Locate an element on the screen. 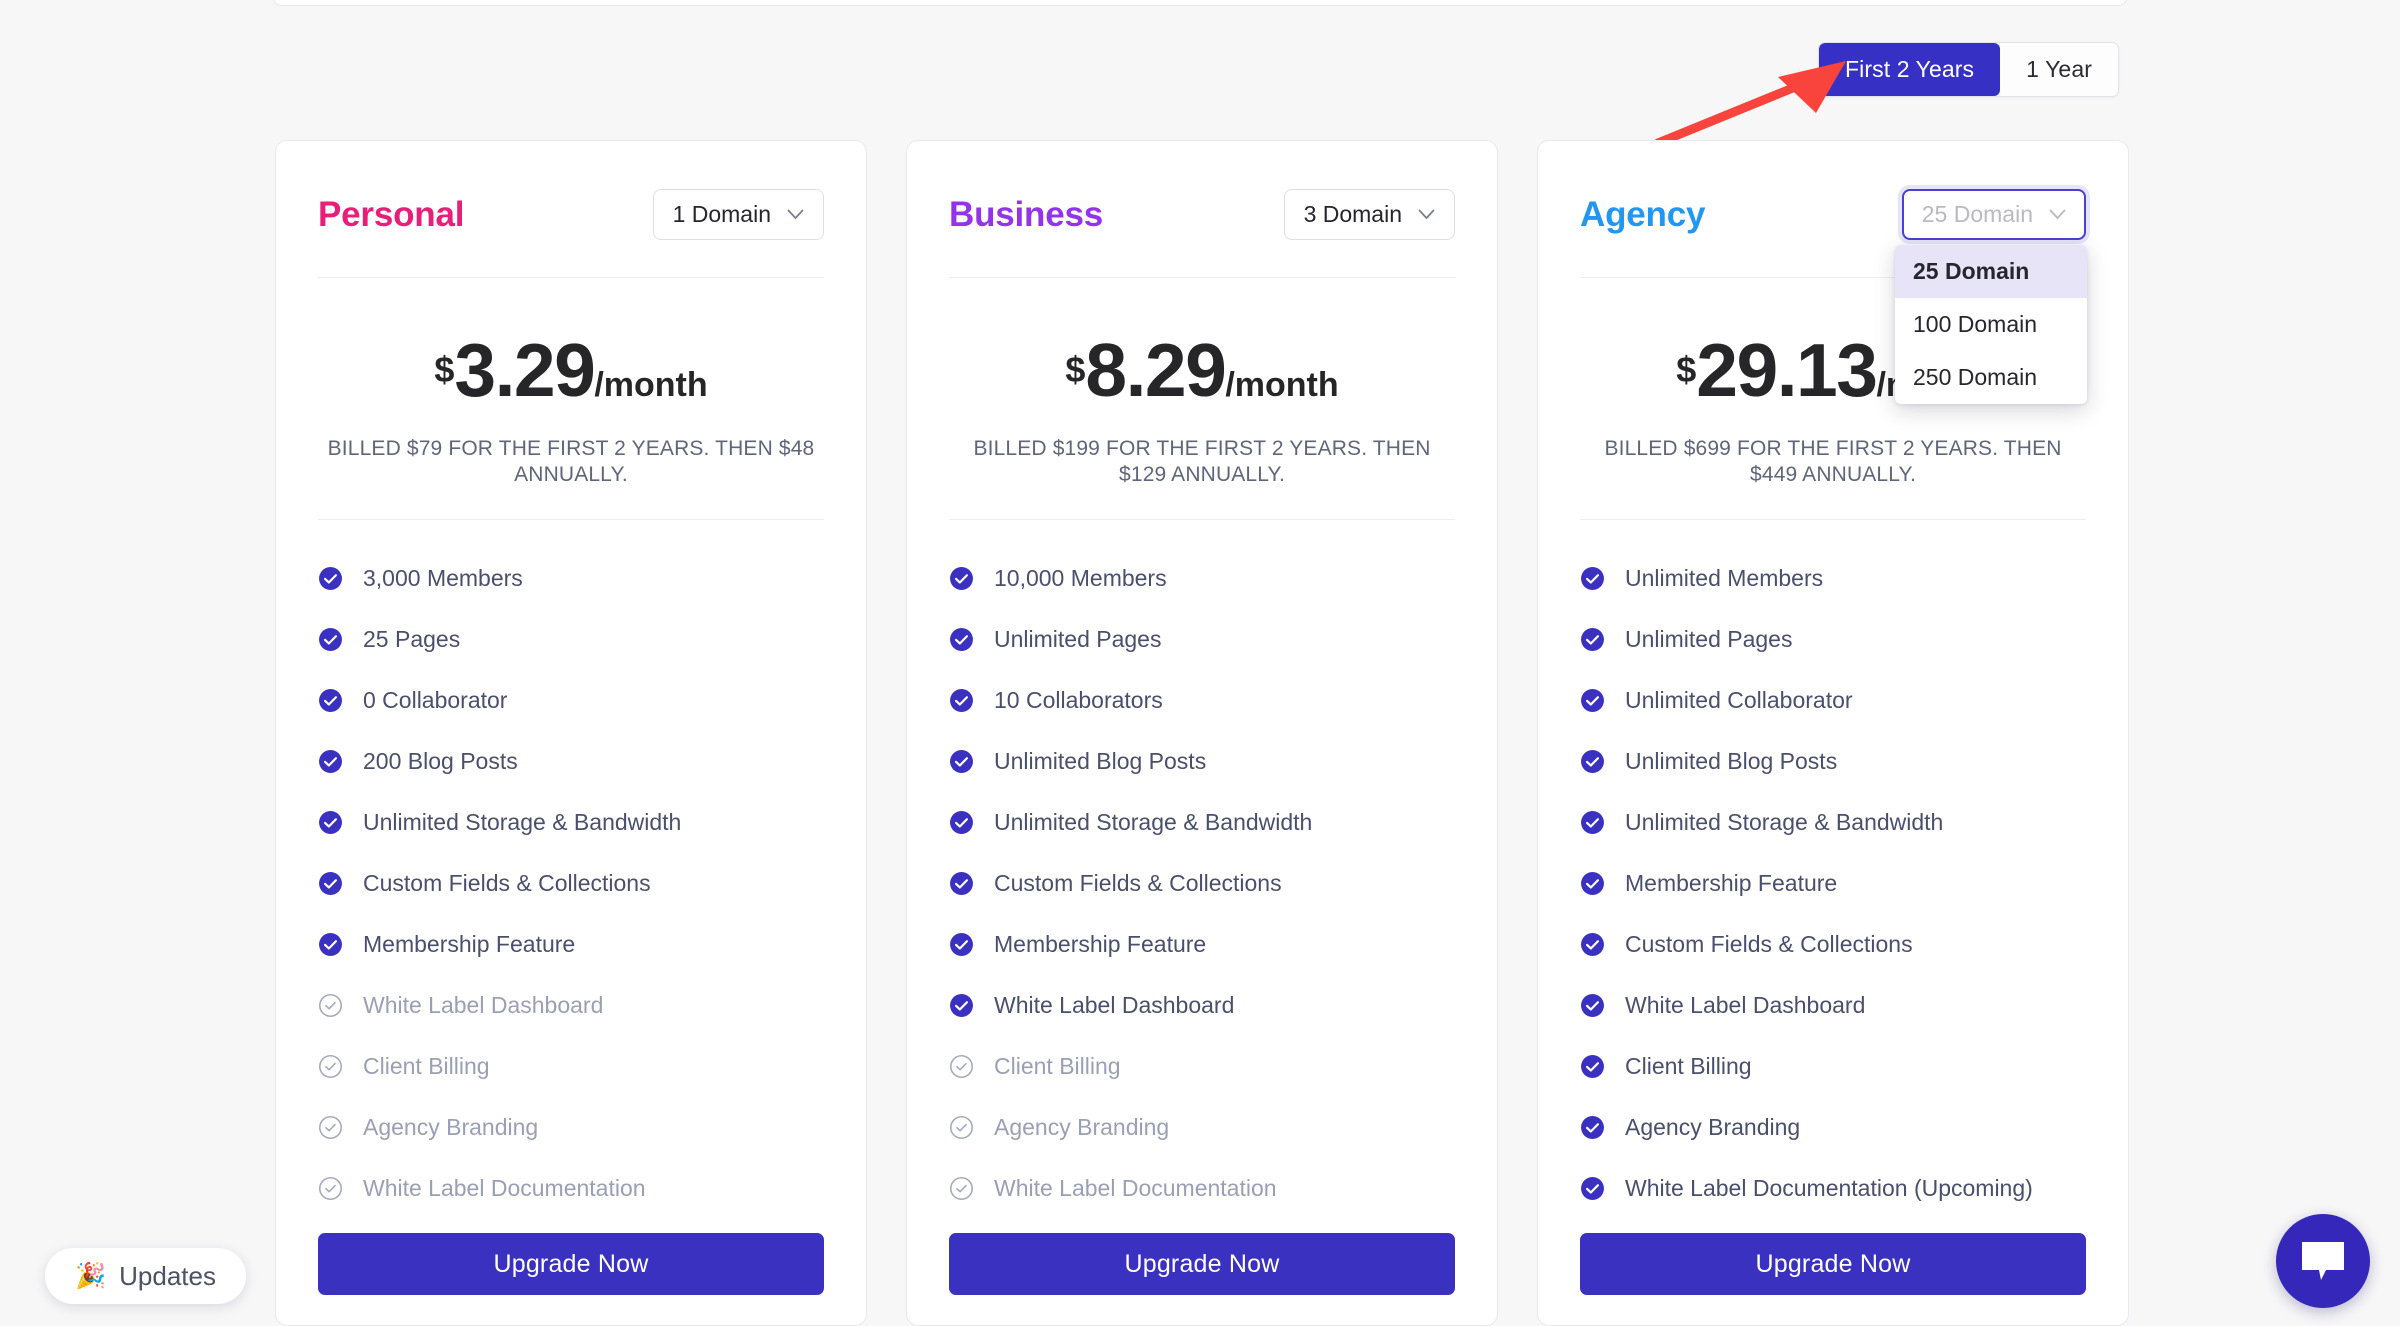 Image resolution: width=2400 pixels, height=1326 pixels. feature-label: White Label Documentation (Upcoming) is located at coordinates (1829, 1187).